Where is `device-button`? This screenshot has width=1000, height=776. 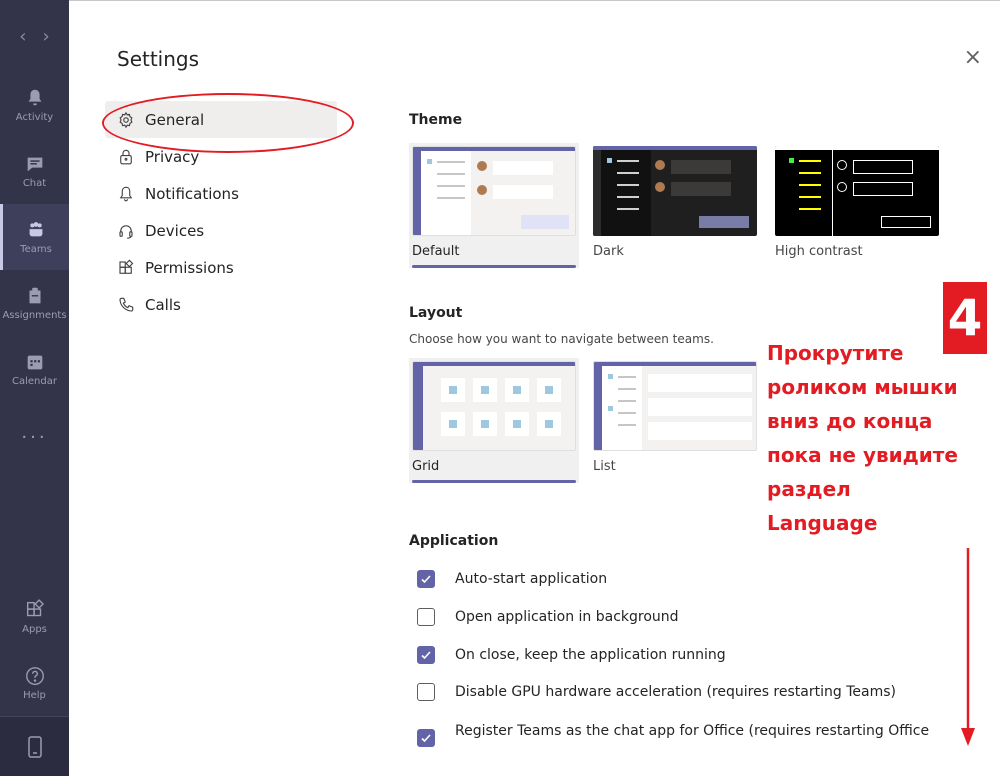
device-button is located at coordinates (34, 746).